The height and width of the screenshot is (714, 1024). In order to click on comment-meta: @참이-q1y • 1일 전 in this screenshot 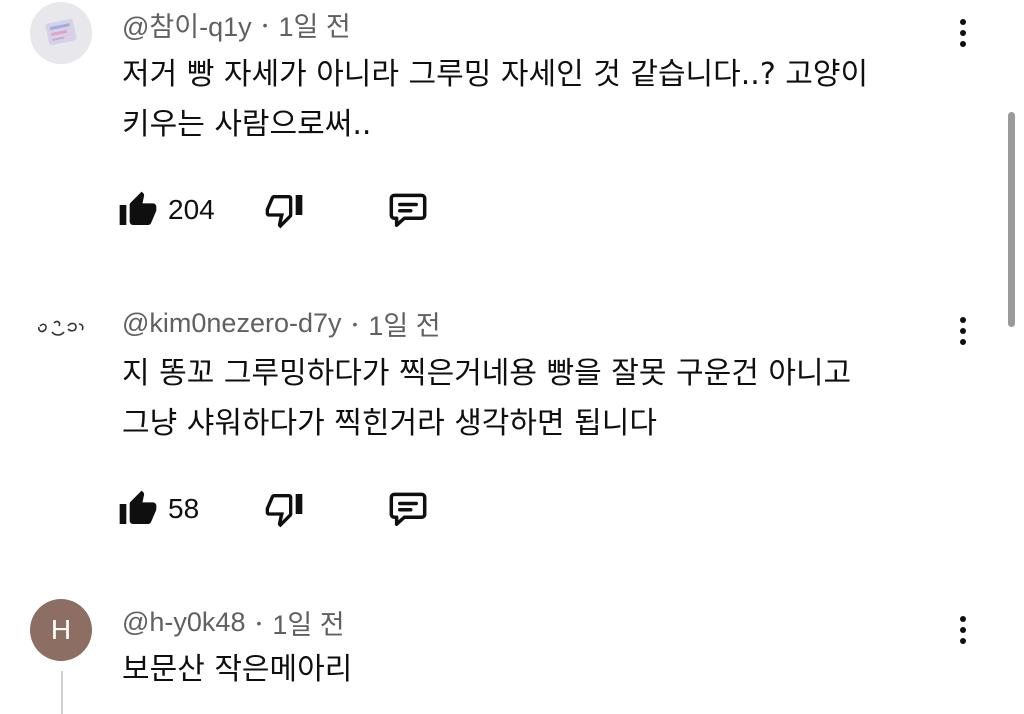, I will do `click(236, 24)`.